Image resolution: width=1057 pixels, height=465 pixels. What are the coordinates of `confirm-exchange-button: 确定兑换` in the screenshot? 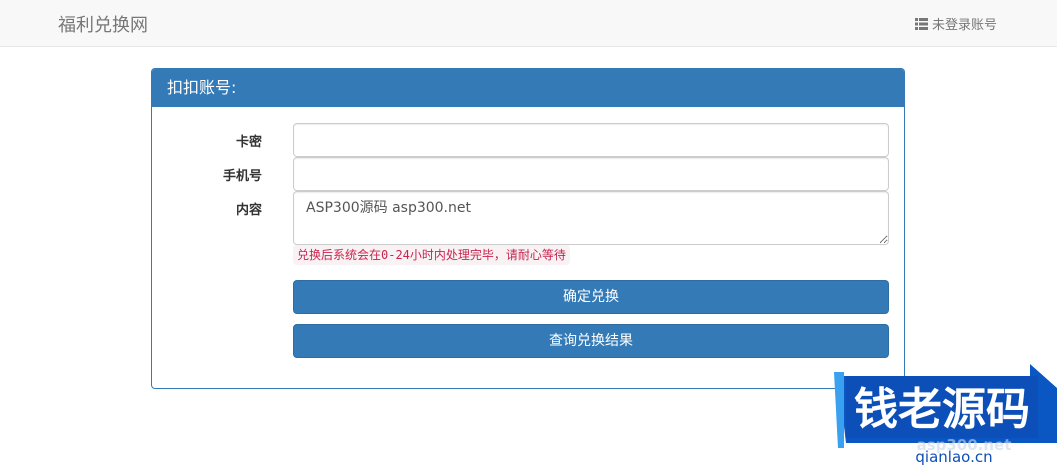 It's located at (591, 297).